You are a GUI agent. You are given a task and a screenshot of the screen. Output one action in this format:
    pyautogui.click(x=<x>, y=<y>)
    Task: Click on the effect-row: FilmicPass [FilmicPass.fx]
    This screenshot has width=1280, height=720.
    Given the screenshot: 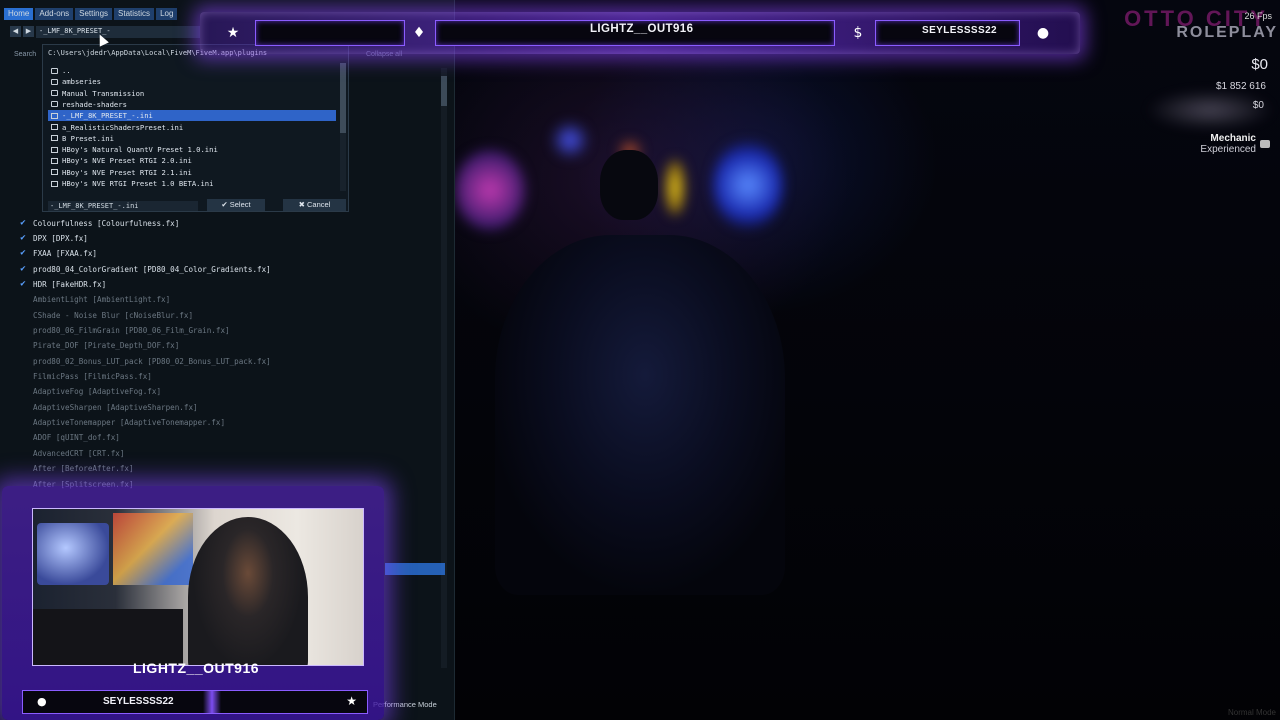 What is the action you would take?
    pyautogui.click(x=85, y=376)
    